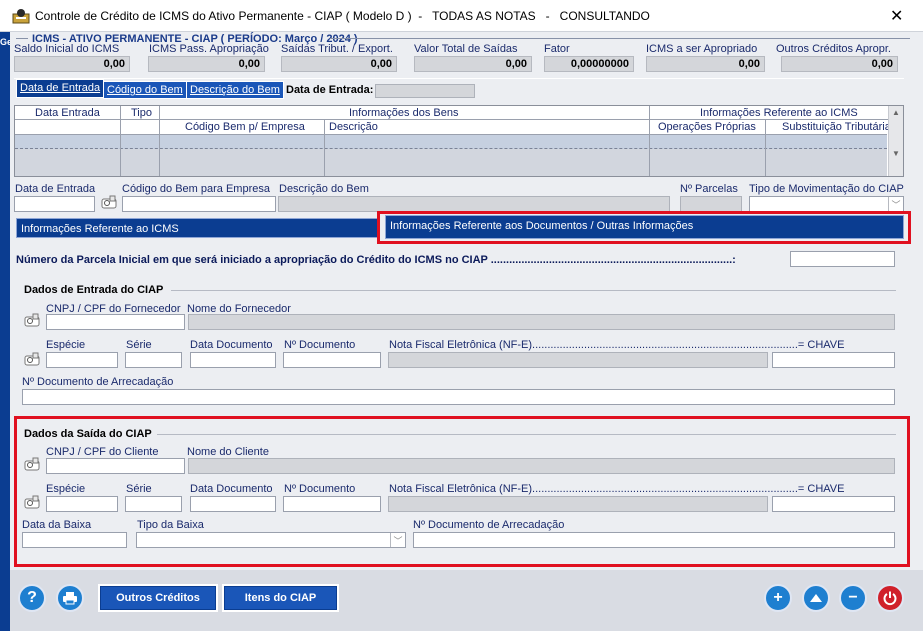  Describe the element at coordinates (711, 204) in the screenshot. I see `n-parcelas-input` at that location.